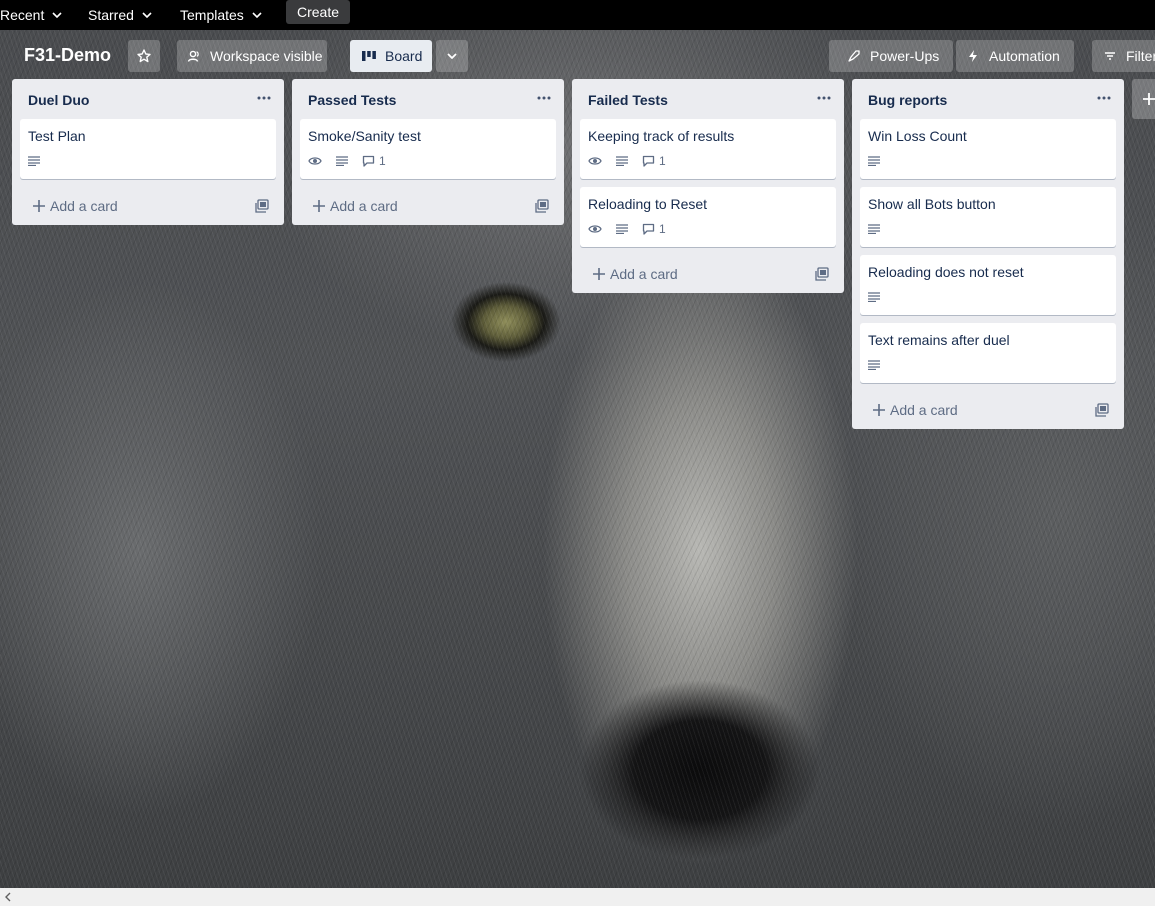 Image resolution: width=1155 pixels, height=906 pixels. I want to click on view-switcher-button, so click(452, 56).